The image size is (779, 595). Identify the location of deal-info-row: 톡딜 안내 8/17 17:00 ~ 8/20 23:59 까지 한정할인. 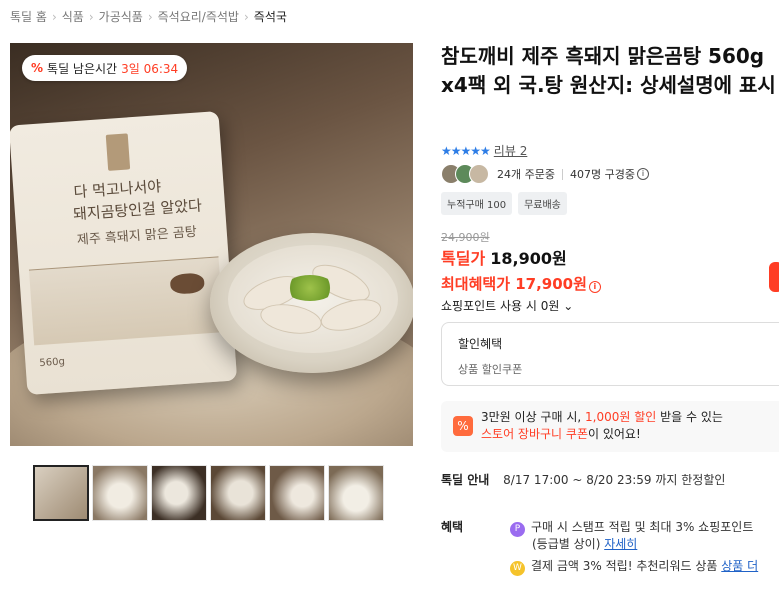
(583, 479).